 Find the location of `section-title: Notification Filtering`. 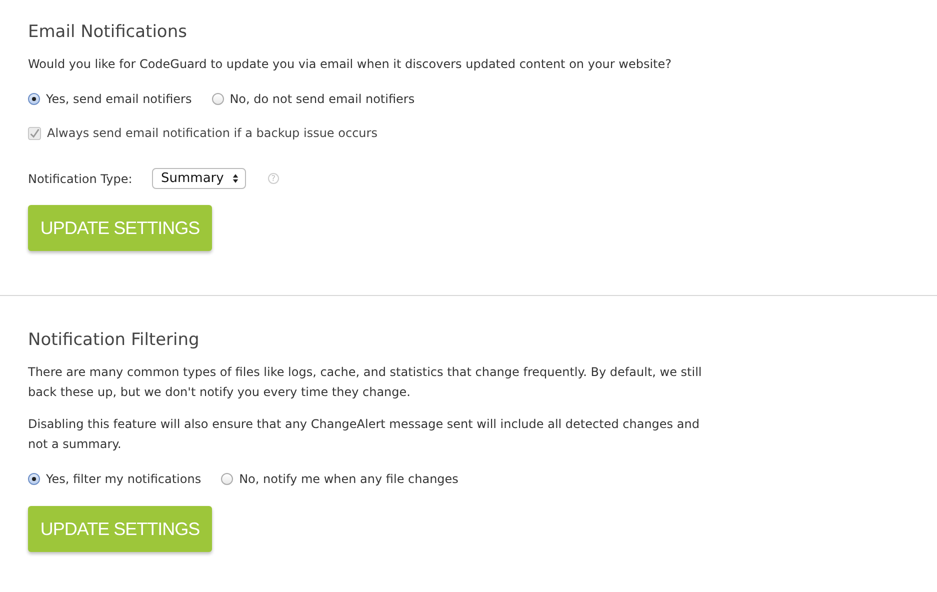

section-title: Notification Filtering is located at coordinates (114, 340).